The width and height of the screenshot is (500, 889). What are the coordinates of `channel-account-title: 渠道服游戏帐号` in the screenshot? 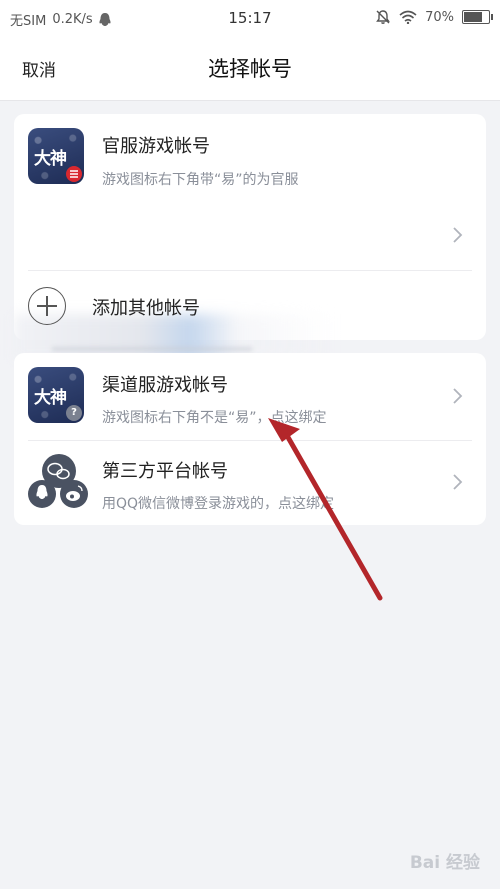 It's located at (165, 385).